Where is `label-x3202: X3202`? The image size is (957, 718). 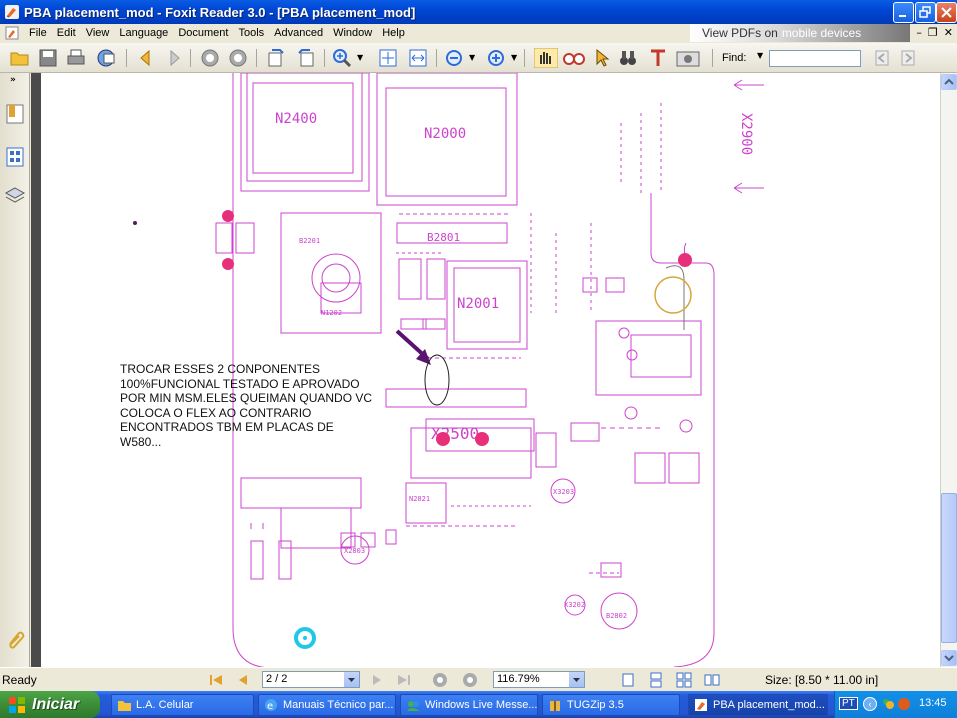 label-x3202: X3202 is located at coordinates (574, 605).